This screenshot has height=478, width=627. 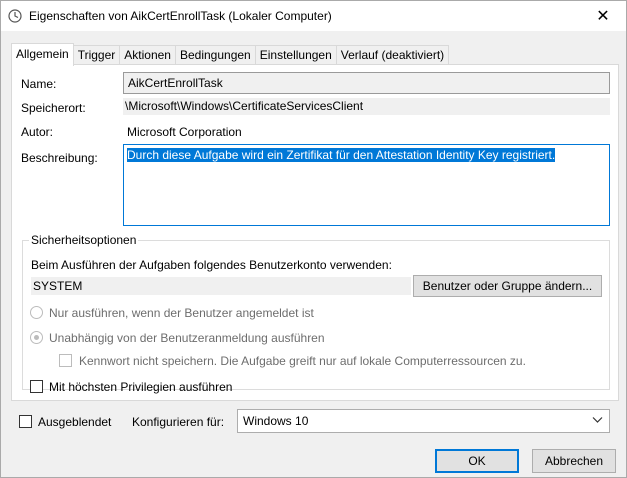 I want to click on author-value: Microsoft Corporation, so click(x=184, y=132).